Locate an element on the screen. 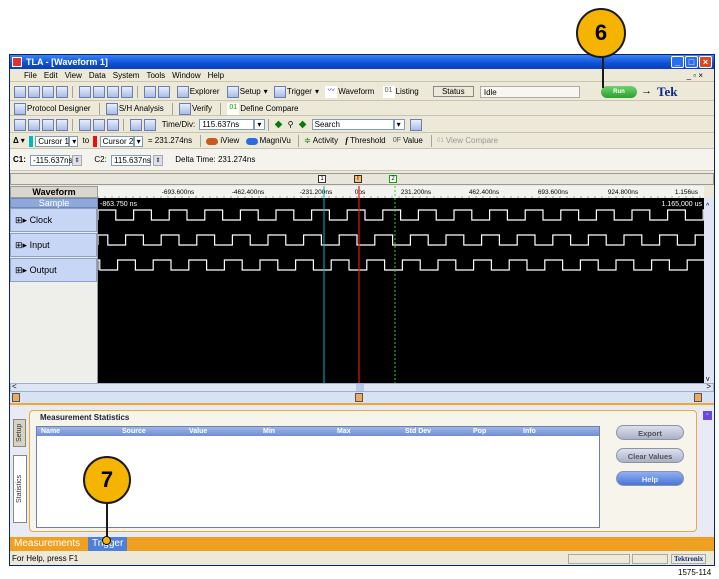 The height and width of the screenshot is (579, 719). bookmark-icon is located at coordinates (48, 124).